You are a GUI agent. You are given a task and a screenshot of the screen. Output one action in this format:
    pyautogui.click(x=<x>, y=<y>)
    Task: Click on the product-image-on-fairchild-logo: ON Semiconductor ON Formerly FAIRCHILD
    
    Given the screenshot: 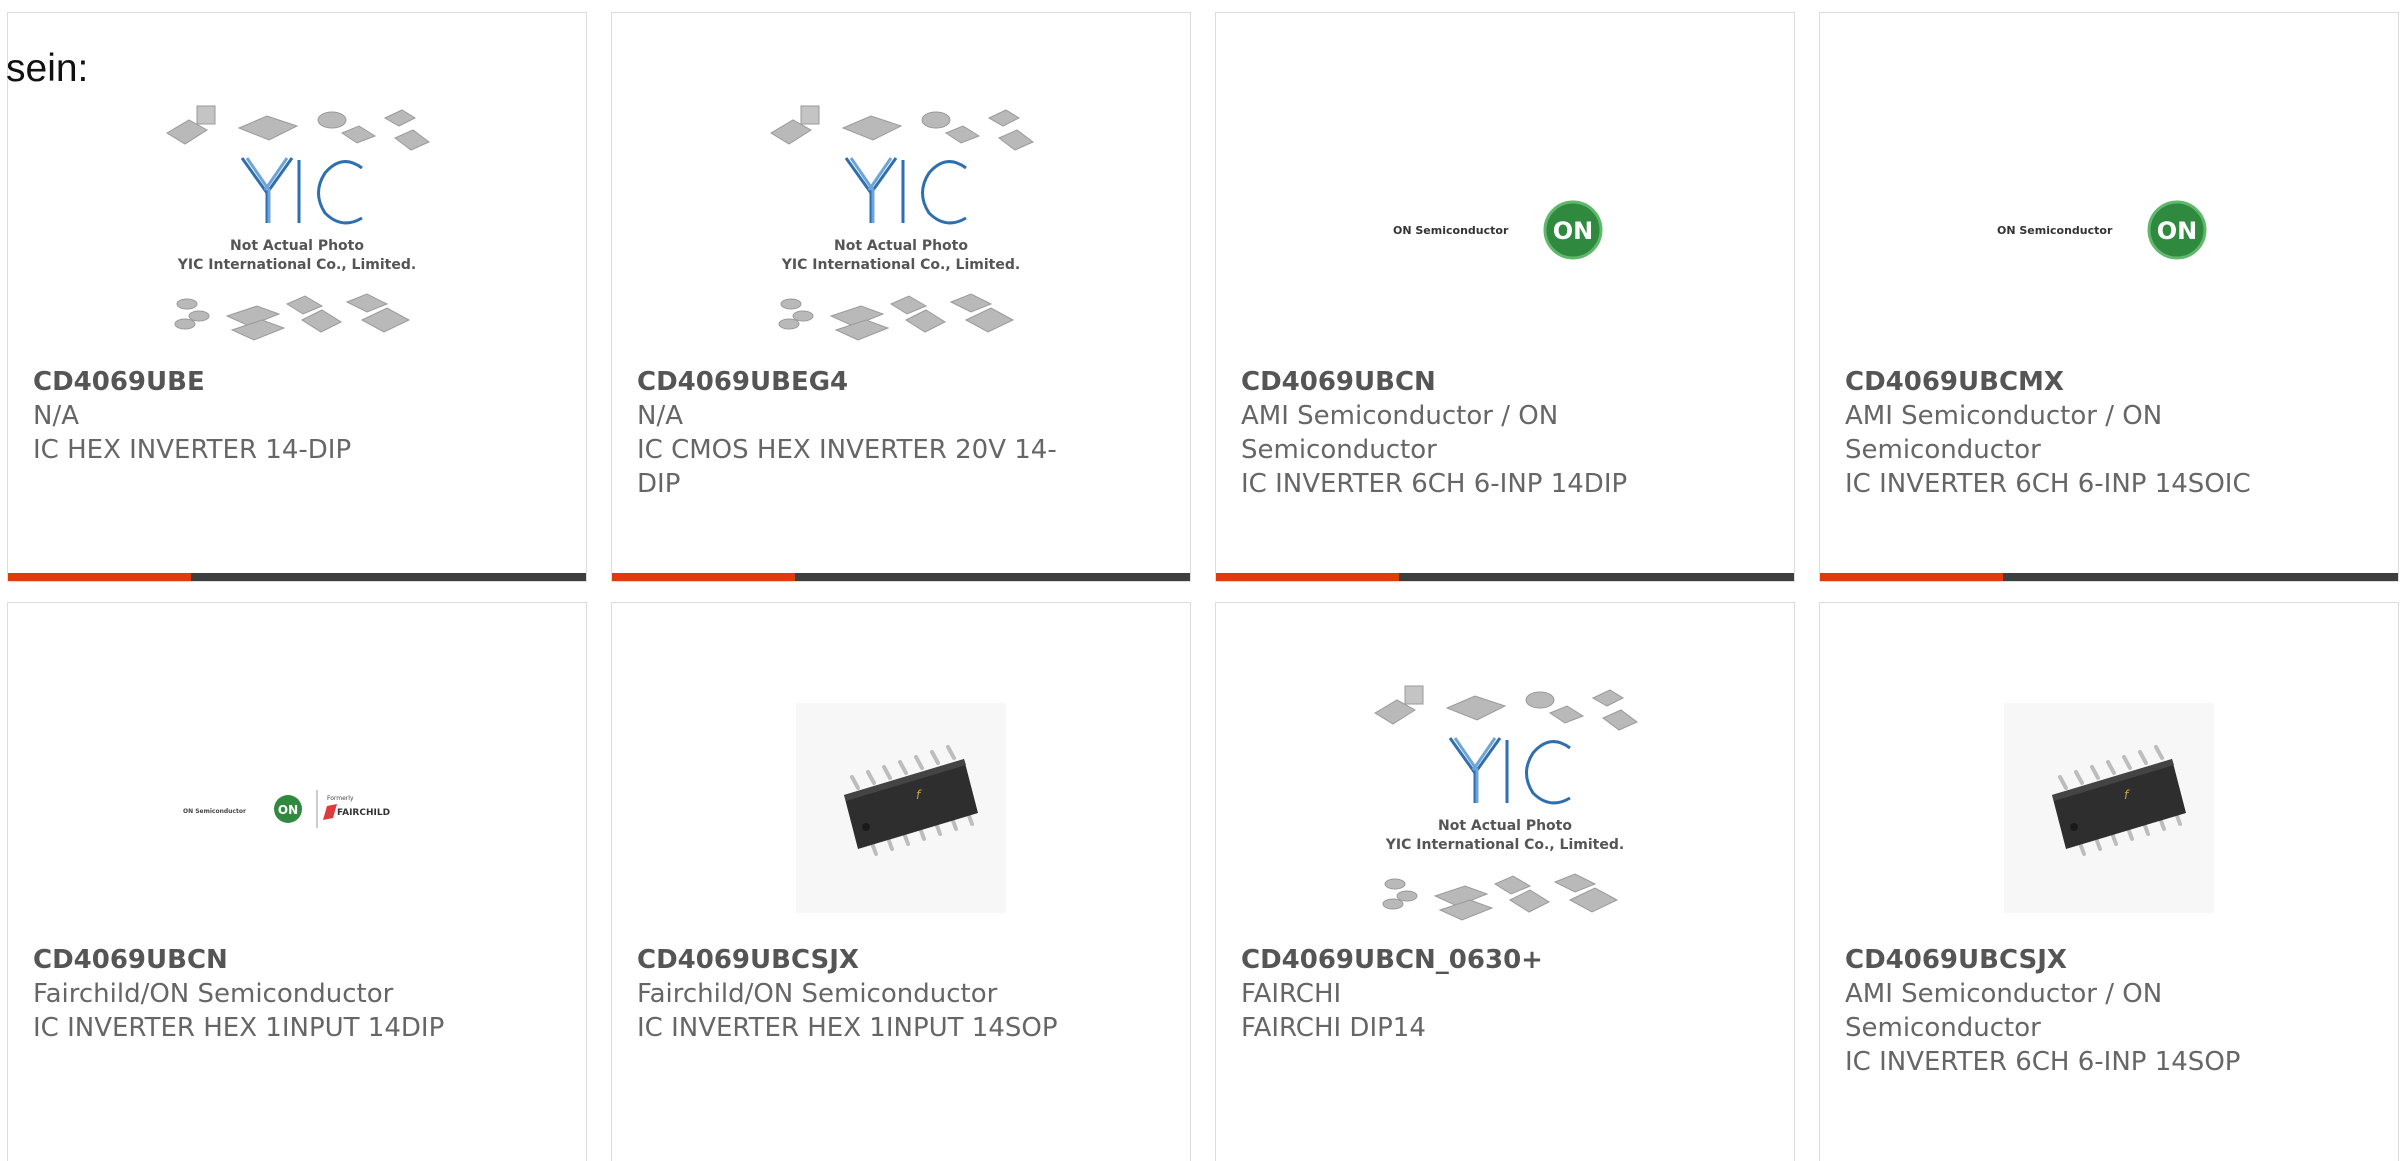 What is the action you would take?
    pyautogui.click(x=297, y=808)
    